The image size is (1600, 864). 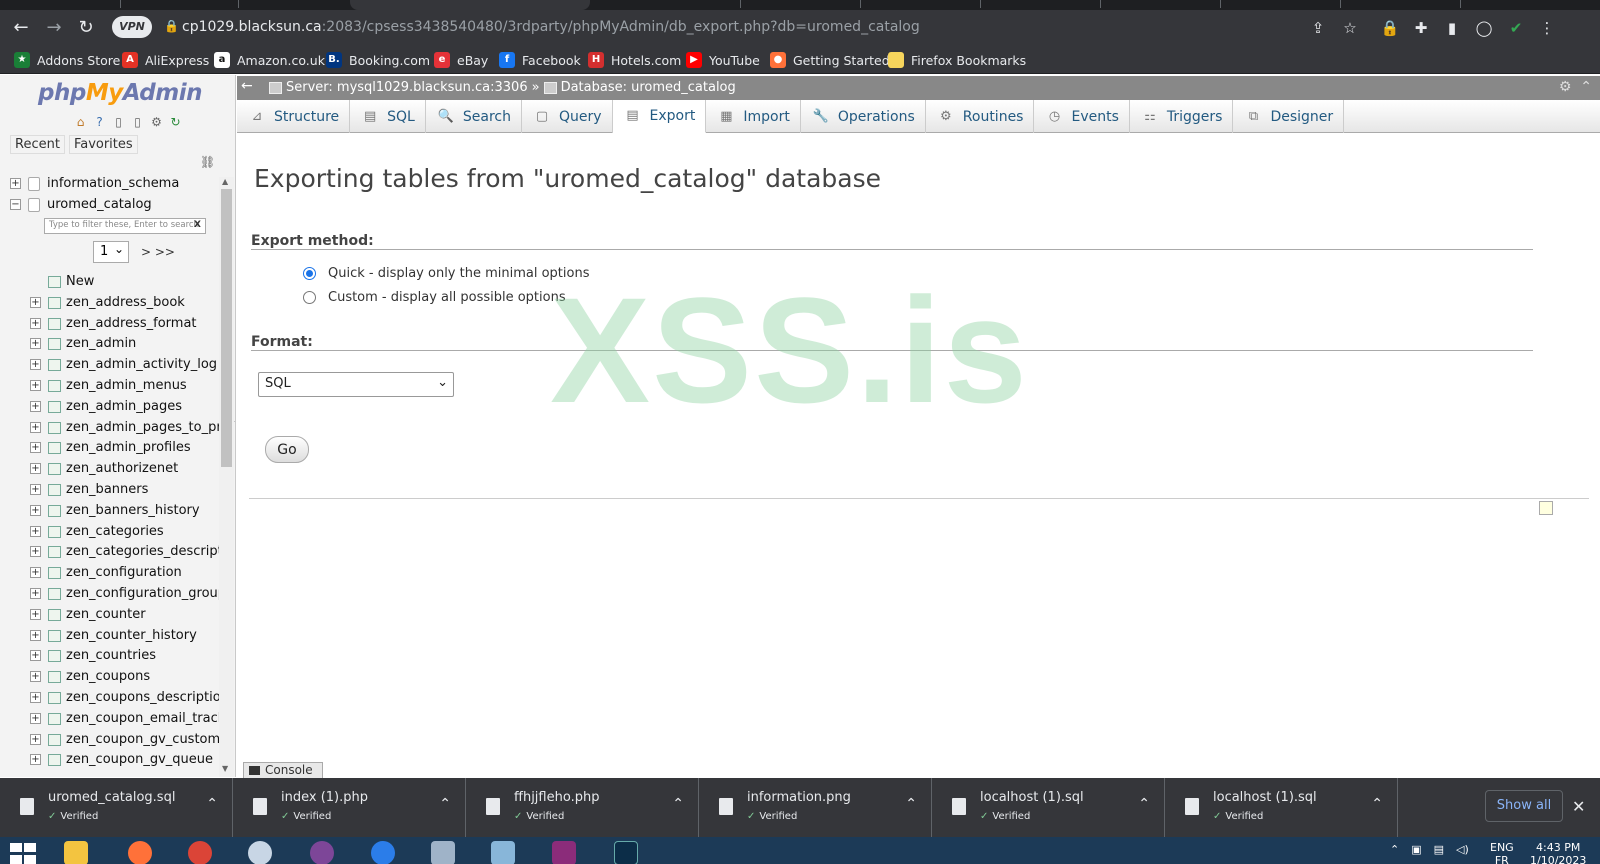 I want to click on tab-structure: ⊿ Structure, so click(x=294, y=116).